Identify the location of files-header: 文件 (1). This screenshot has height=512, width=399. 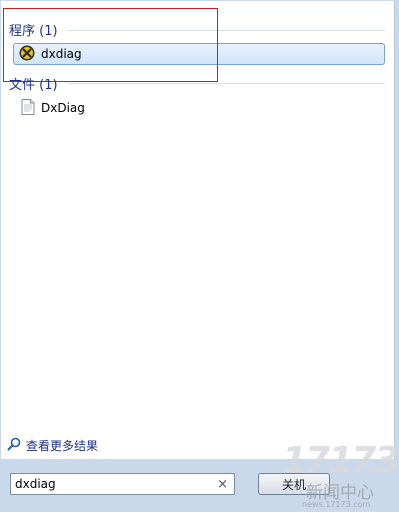
(33, 85).